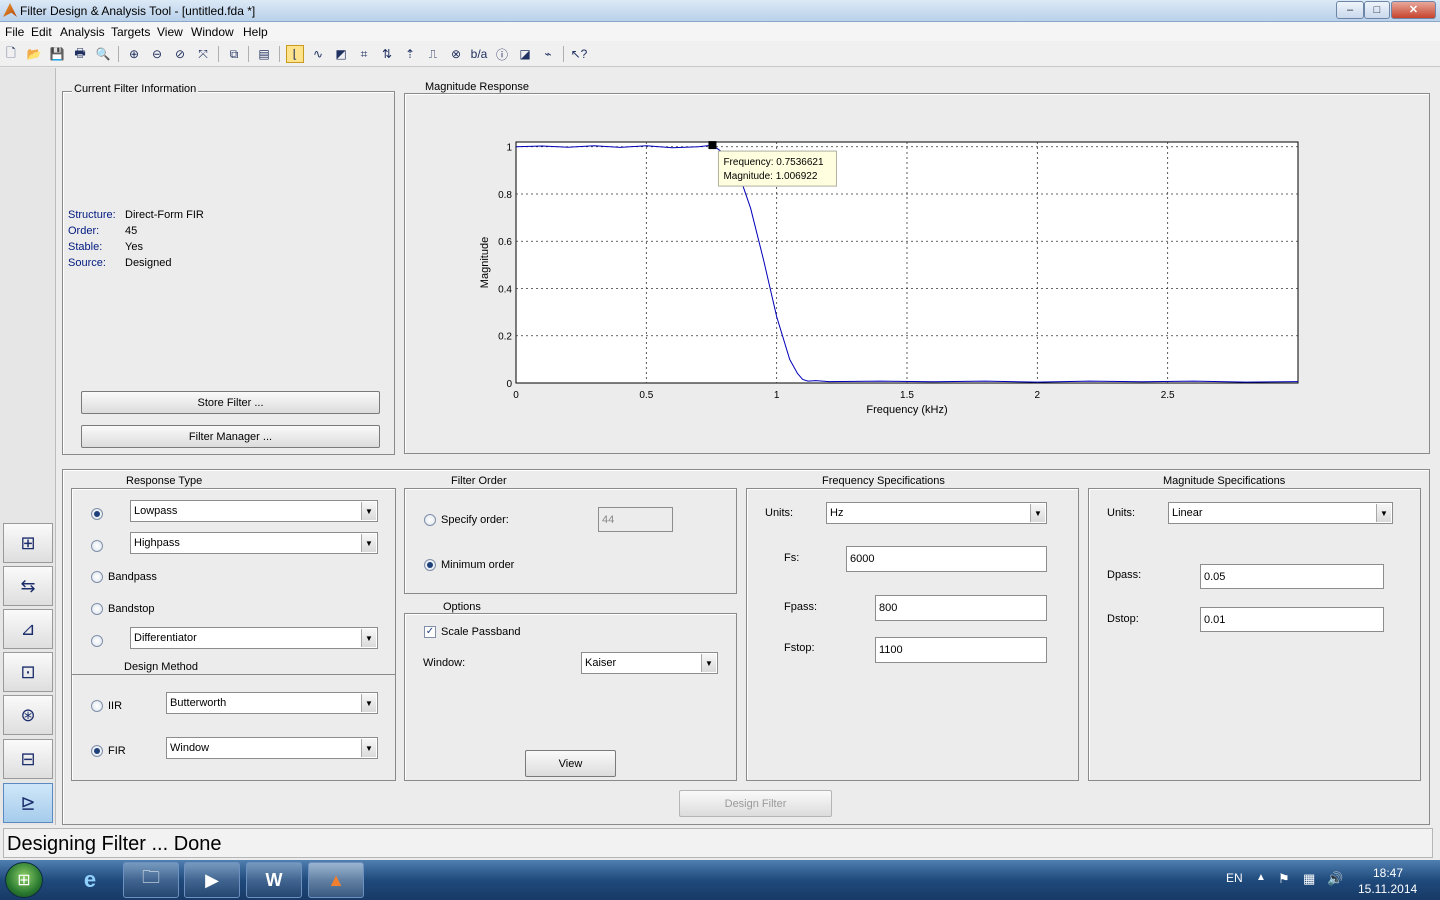 This screenshot has height=900, width=1440. Describe the element at coordinates (97, 609) in the screenshot. I see `bandstop-radio` at that location.